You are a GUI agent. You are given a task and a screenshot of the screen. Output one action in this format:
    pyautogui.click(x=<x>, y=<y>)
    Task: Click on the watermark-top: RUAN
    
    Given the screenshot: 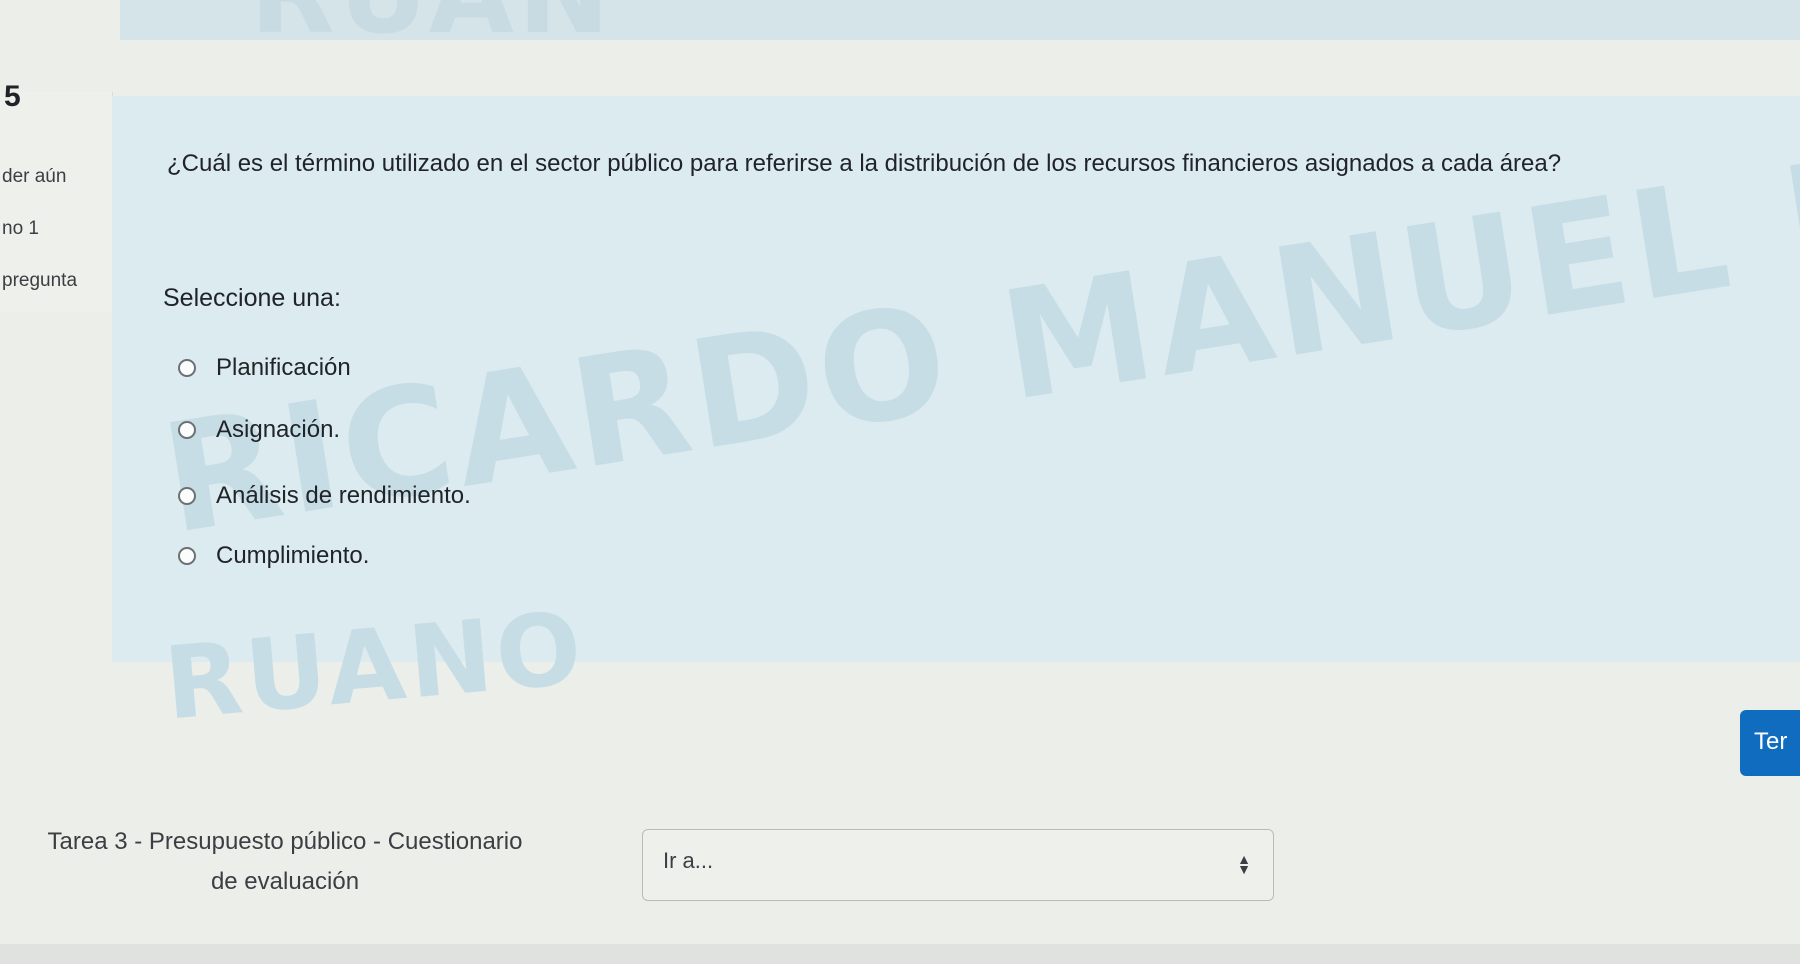 What is the action you would take?
    pyautogui.click(x=432, y=29)
    